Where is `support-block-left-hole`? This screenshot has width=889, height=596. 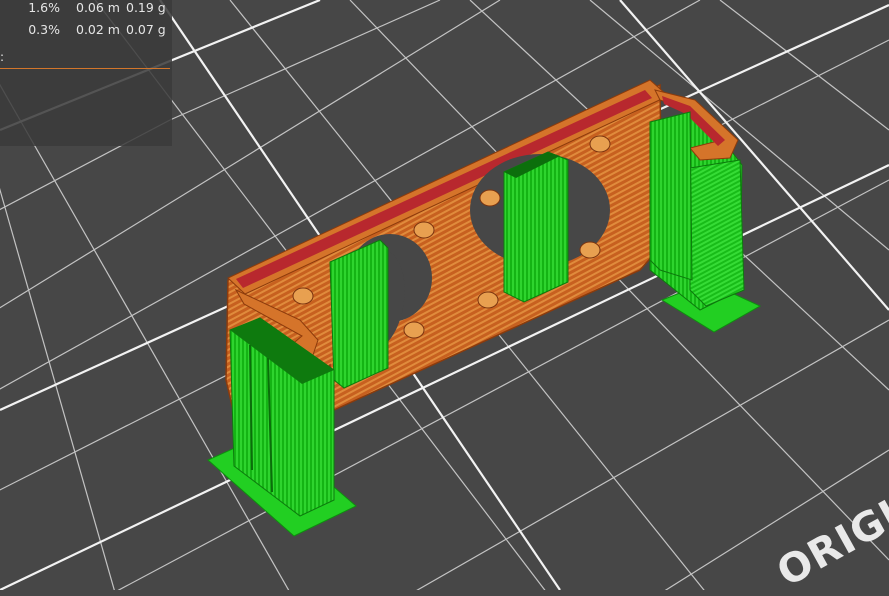 support-block-left-hole is located at coordinates (359, 314).